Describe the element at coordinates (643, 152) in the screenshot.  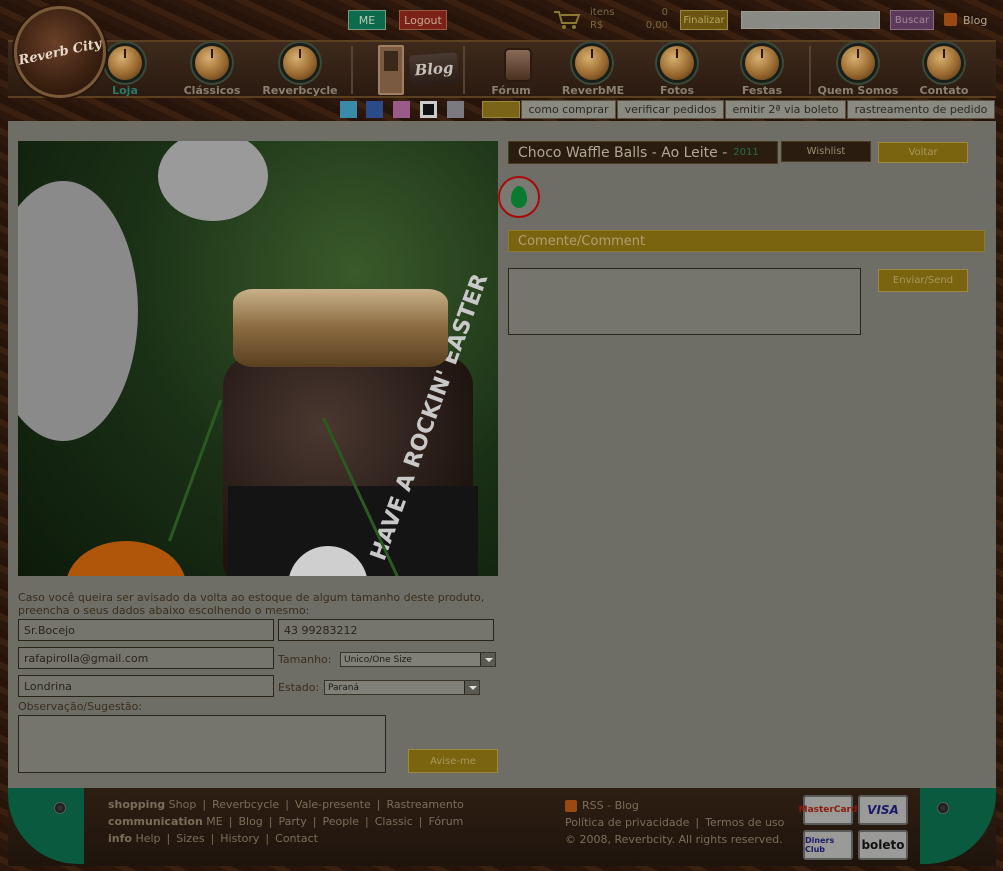
I see `product-title: Choco Waffle Balls - Ao Leite - 2011` at that location.